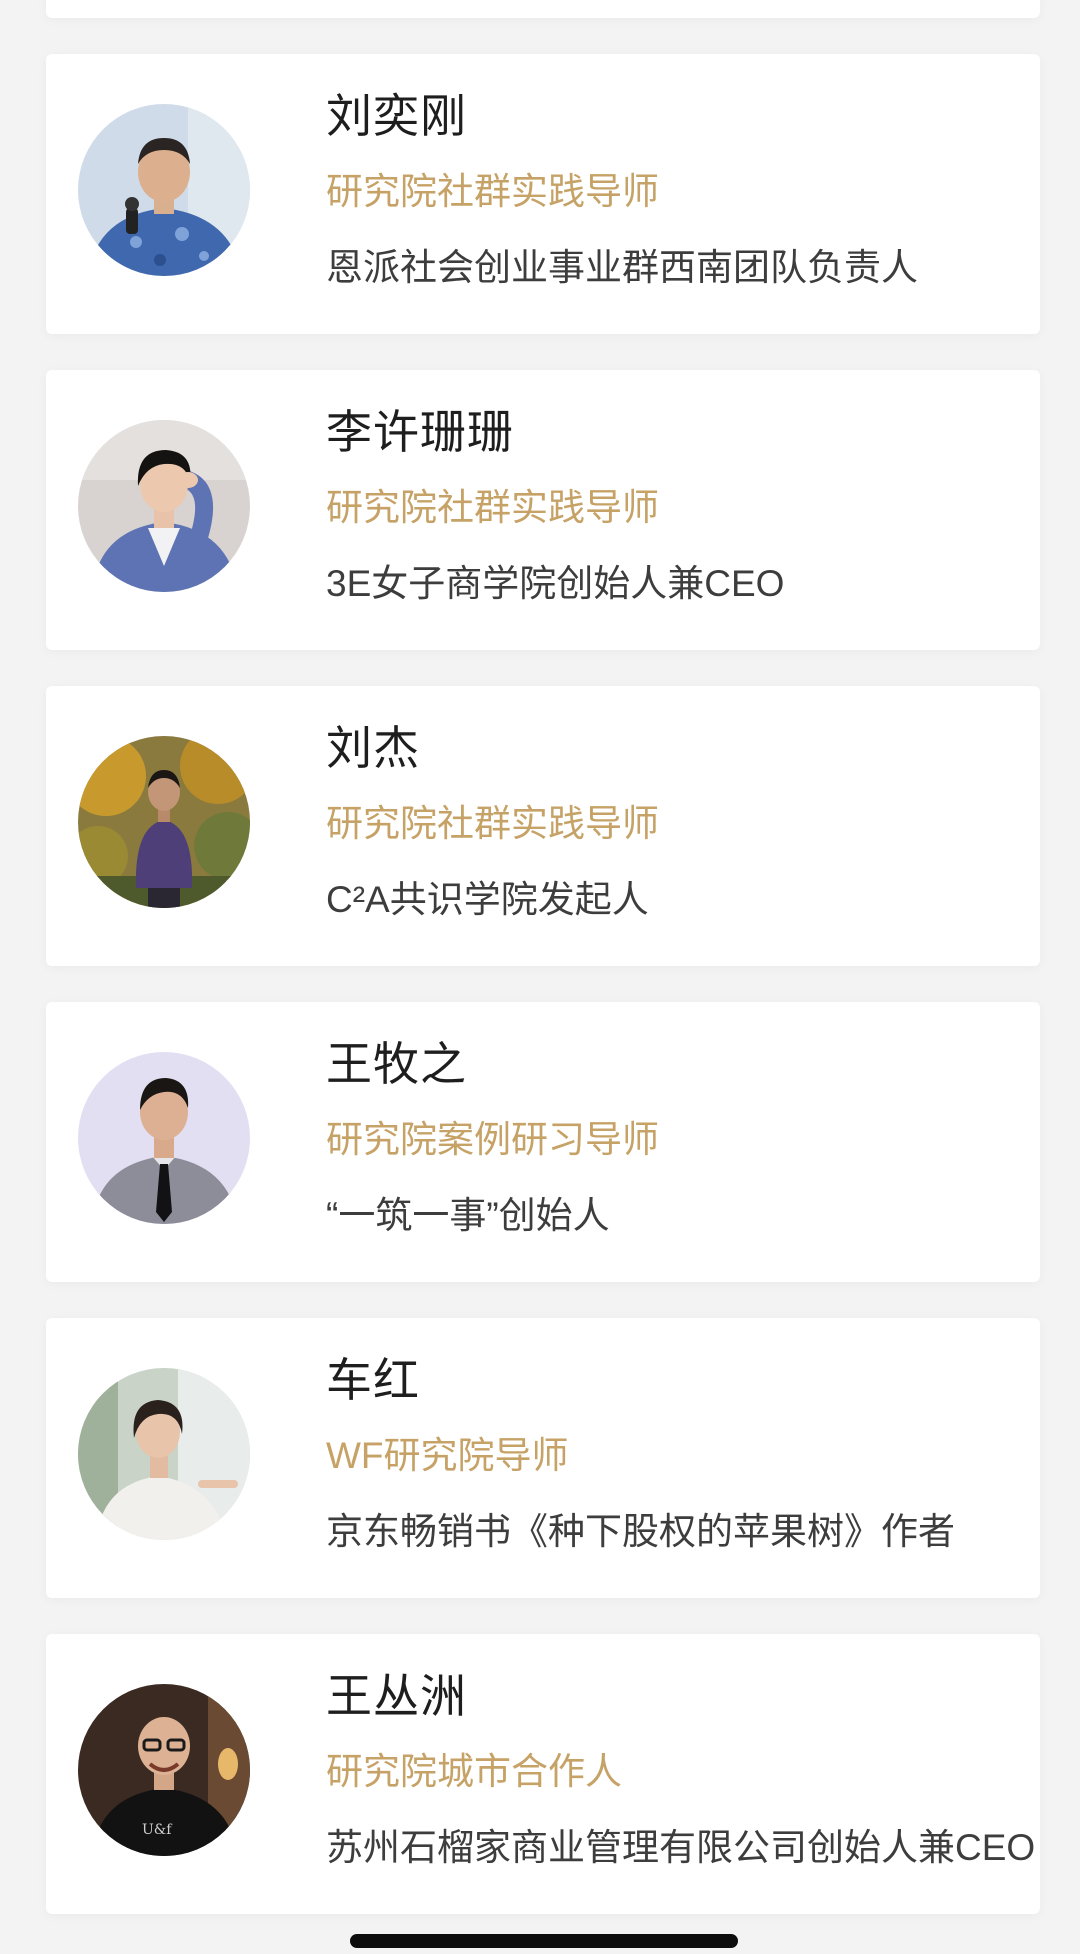 This screenshot has height=1954, width=1080. Describe the element at coordinates (555, 583) in the screenshot. I see `mentor-description: 3E女子商学院创始人兼CEO` at that location.